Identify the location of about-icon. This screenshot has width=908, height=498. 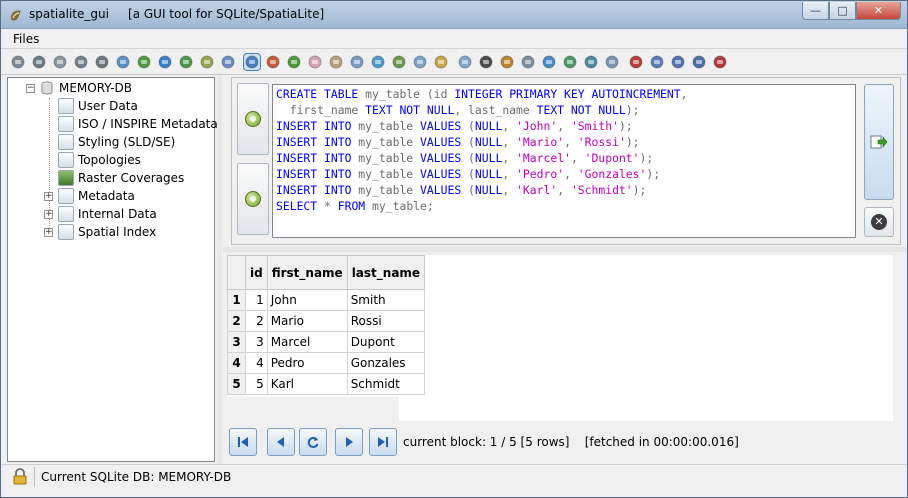
(699, 62).